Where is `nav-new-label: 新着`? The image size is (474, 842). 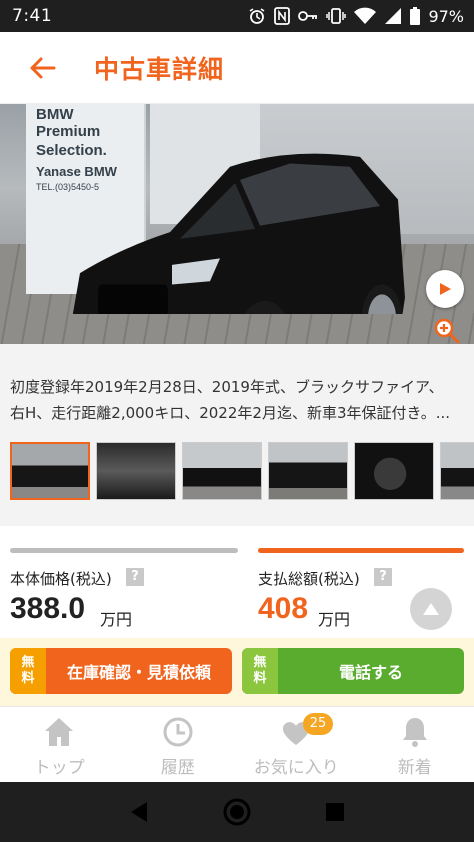 nav-new-label: 新着 is located at coordinates (414, 768).